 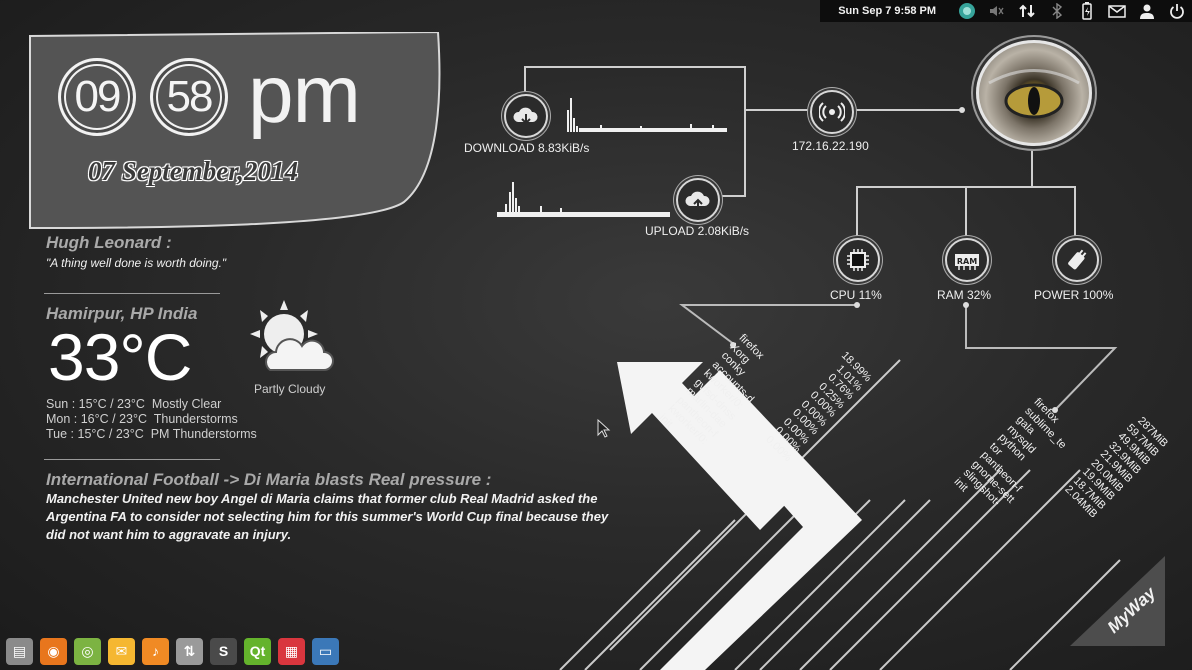 I want to click on download-label: DOWNLOAD 8.83KiB/s, so click(x=527, y=148).